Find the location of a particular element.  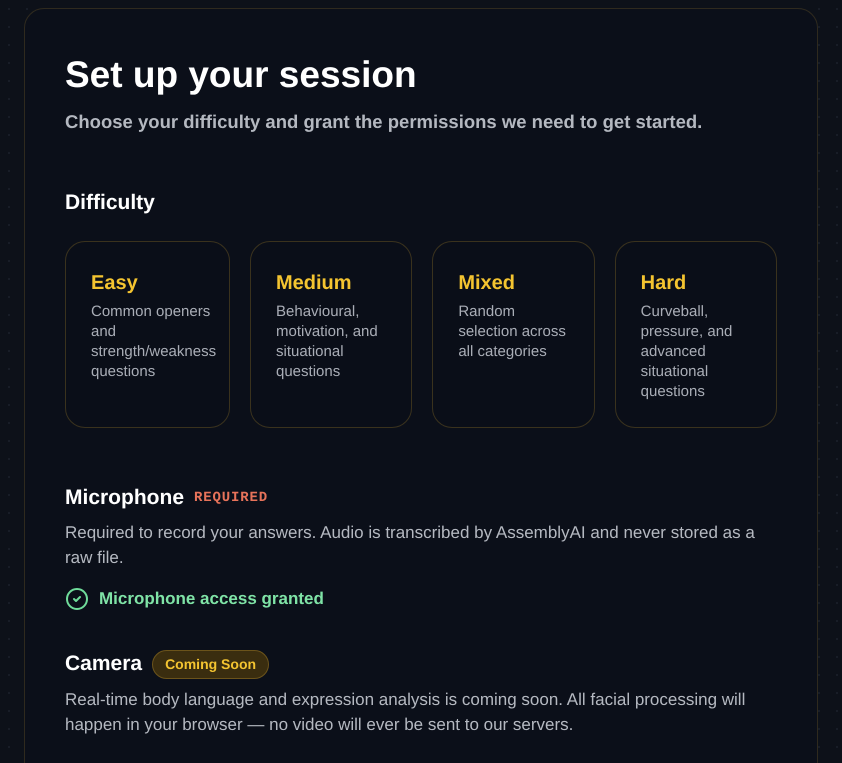

difficulty-label: Mixed is located at coordinates (487, 283).